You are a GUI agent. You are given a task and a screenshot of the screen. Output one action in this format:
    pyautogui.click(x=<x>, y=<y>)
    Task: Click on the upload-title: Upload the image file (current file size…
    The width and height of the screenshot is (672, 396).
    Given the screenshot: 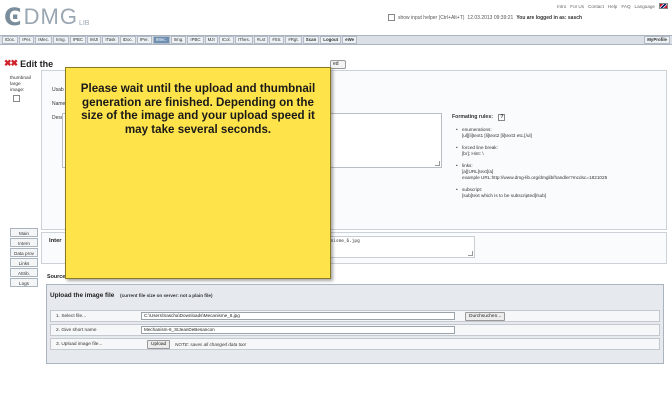 What is the action you would take?
    pyautogui.click(x=131, y=295)
    